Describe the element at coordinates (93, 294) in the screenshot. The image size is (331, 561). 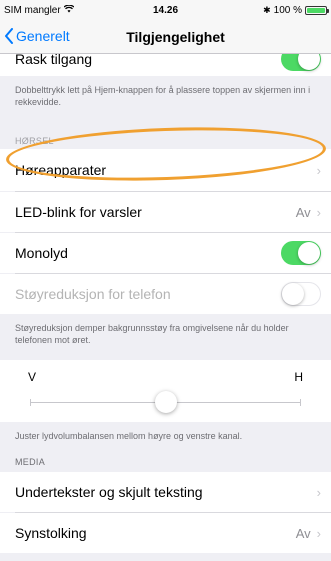
I see `row-label: Støyreduksjon for telefon` at that location.